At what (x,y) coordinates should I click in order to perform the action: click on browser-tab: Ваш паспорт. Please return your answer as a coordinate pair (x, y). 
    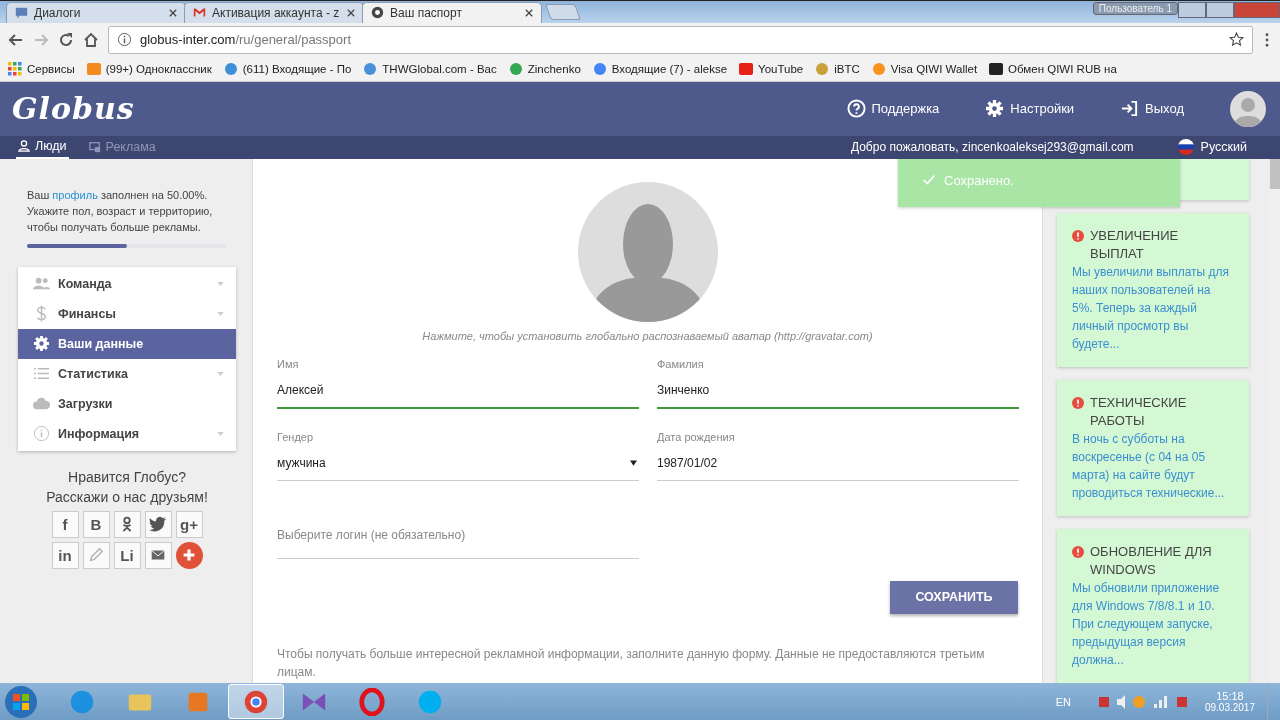
    Looking at the image, I should click on (452, 12).